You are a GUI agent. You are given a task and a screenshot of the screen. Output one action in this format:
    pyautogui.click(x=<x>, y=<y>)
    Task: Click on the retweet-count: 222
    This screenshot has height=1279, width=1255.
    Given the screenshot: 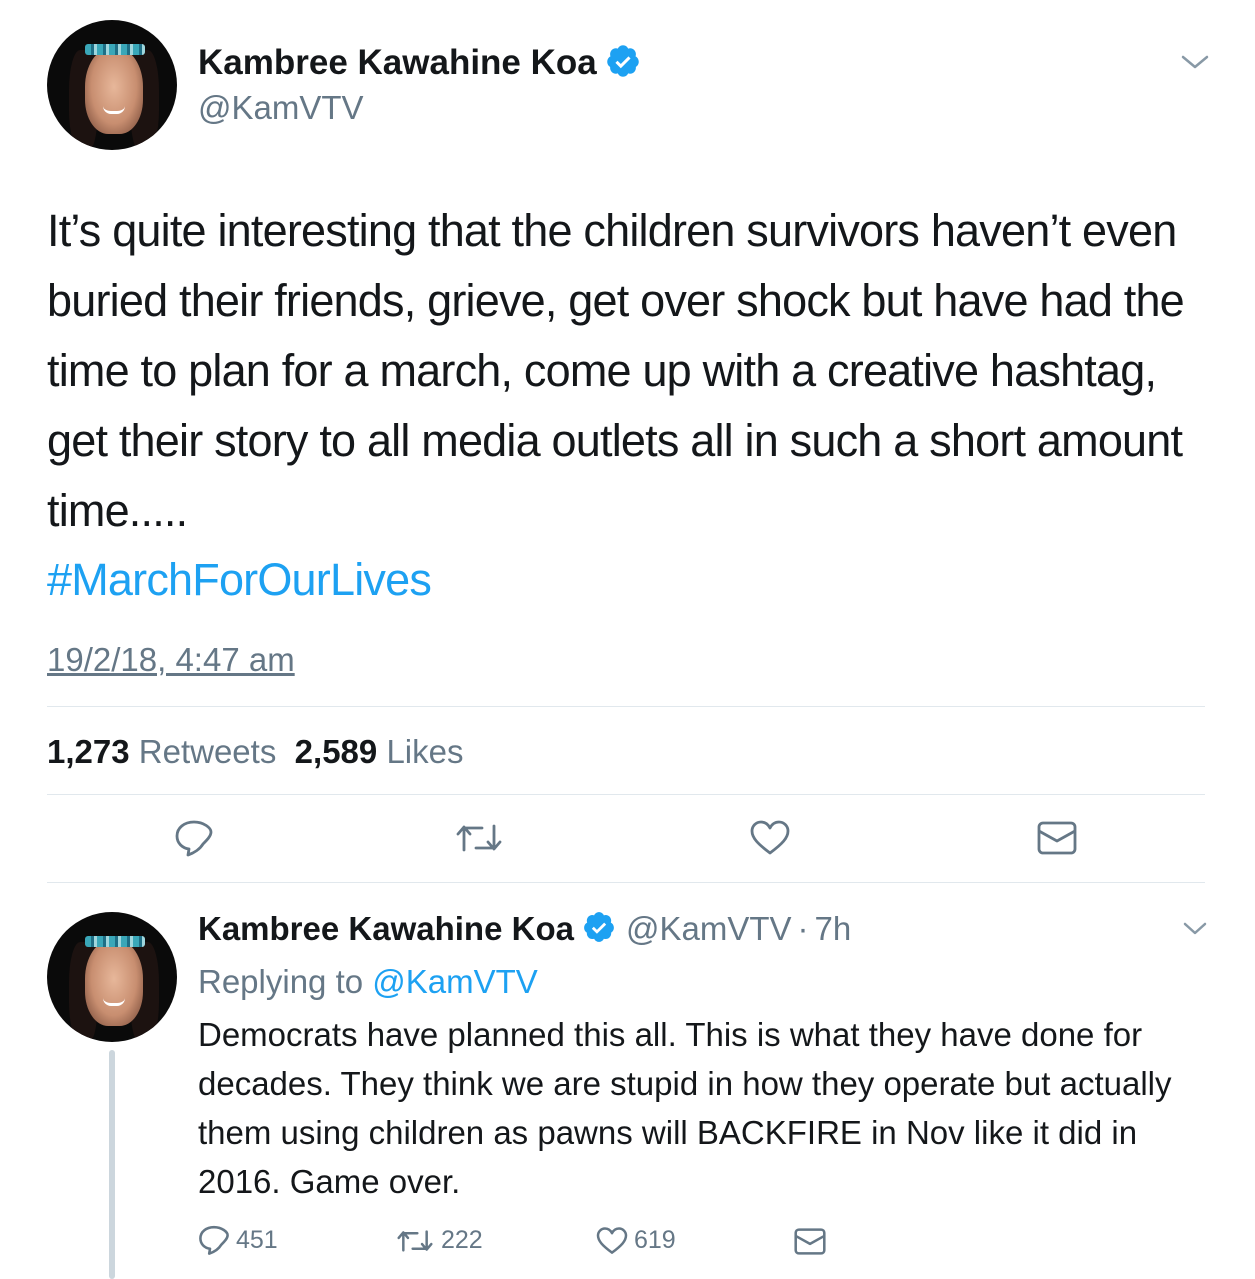 What is the action you would take?
    pyautogui.click(x=462, y=1240)
    